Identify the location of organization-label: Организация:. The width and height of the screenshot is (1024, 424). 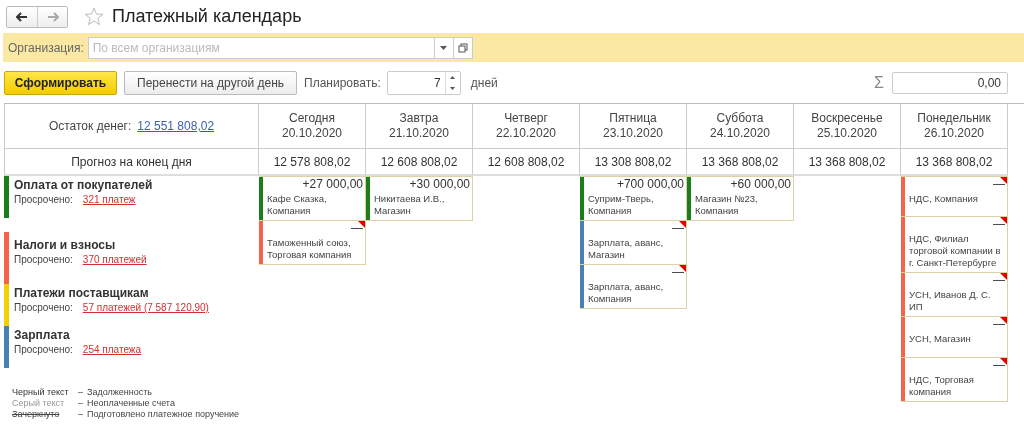
(46, 47).